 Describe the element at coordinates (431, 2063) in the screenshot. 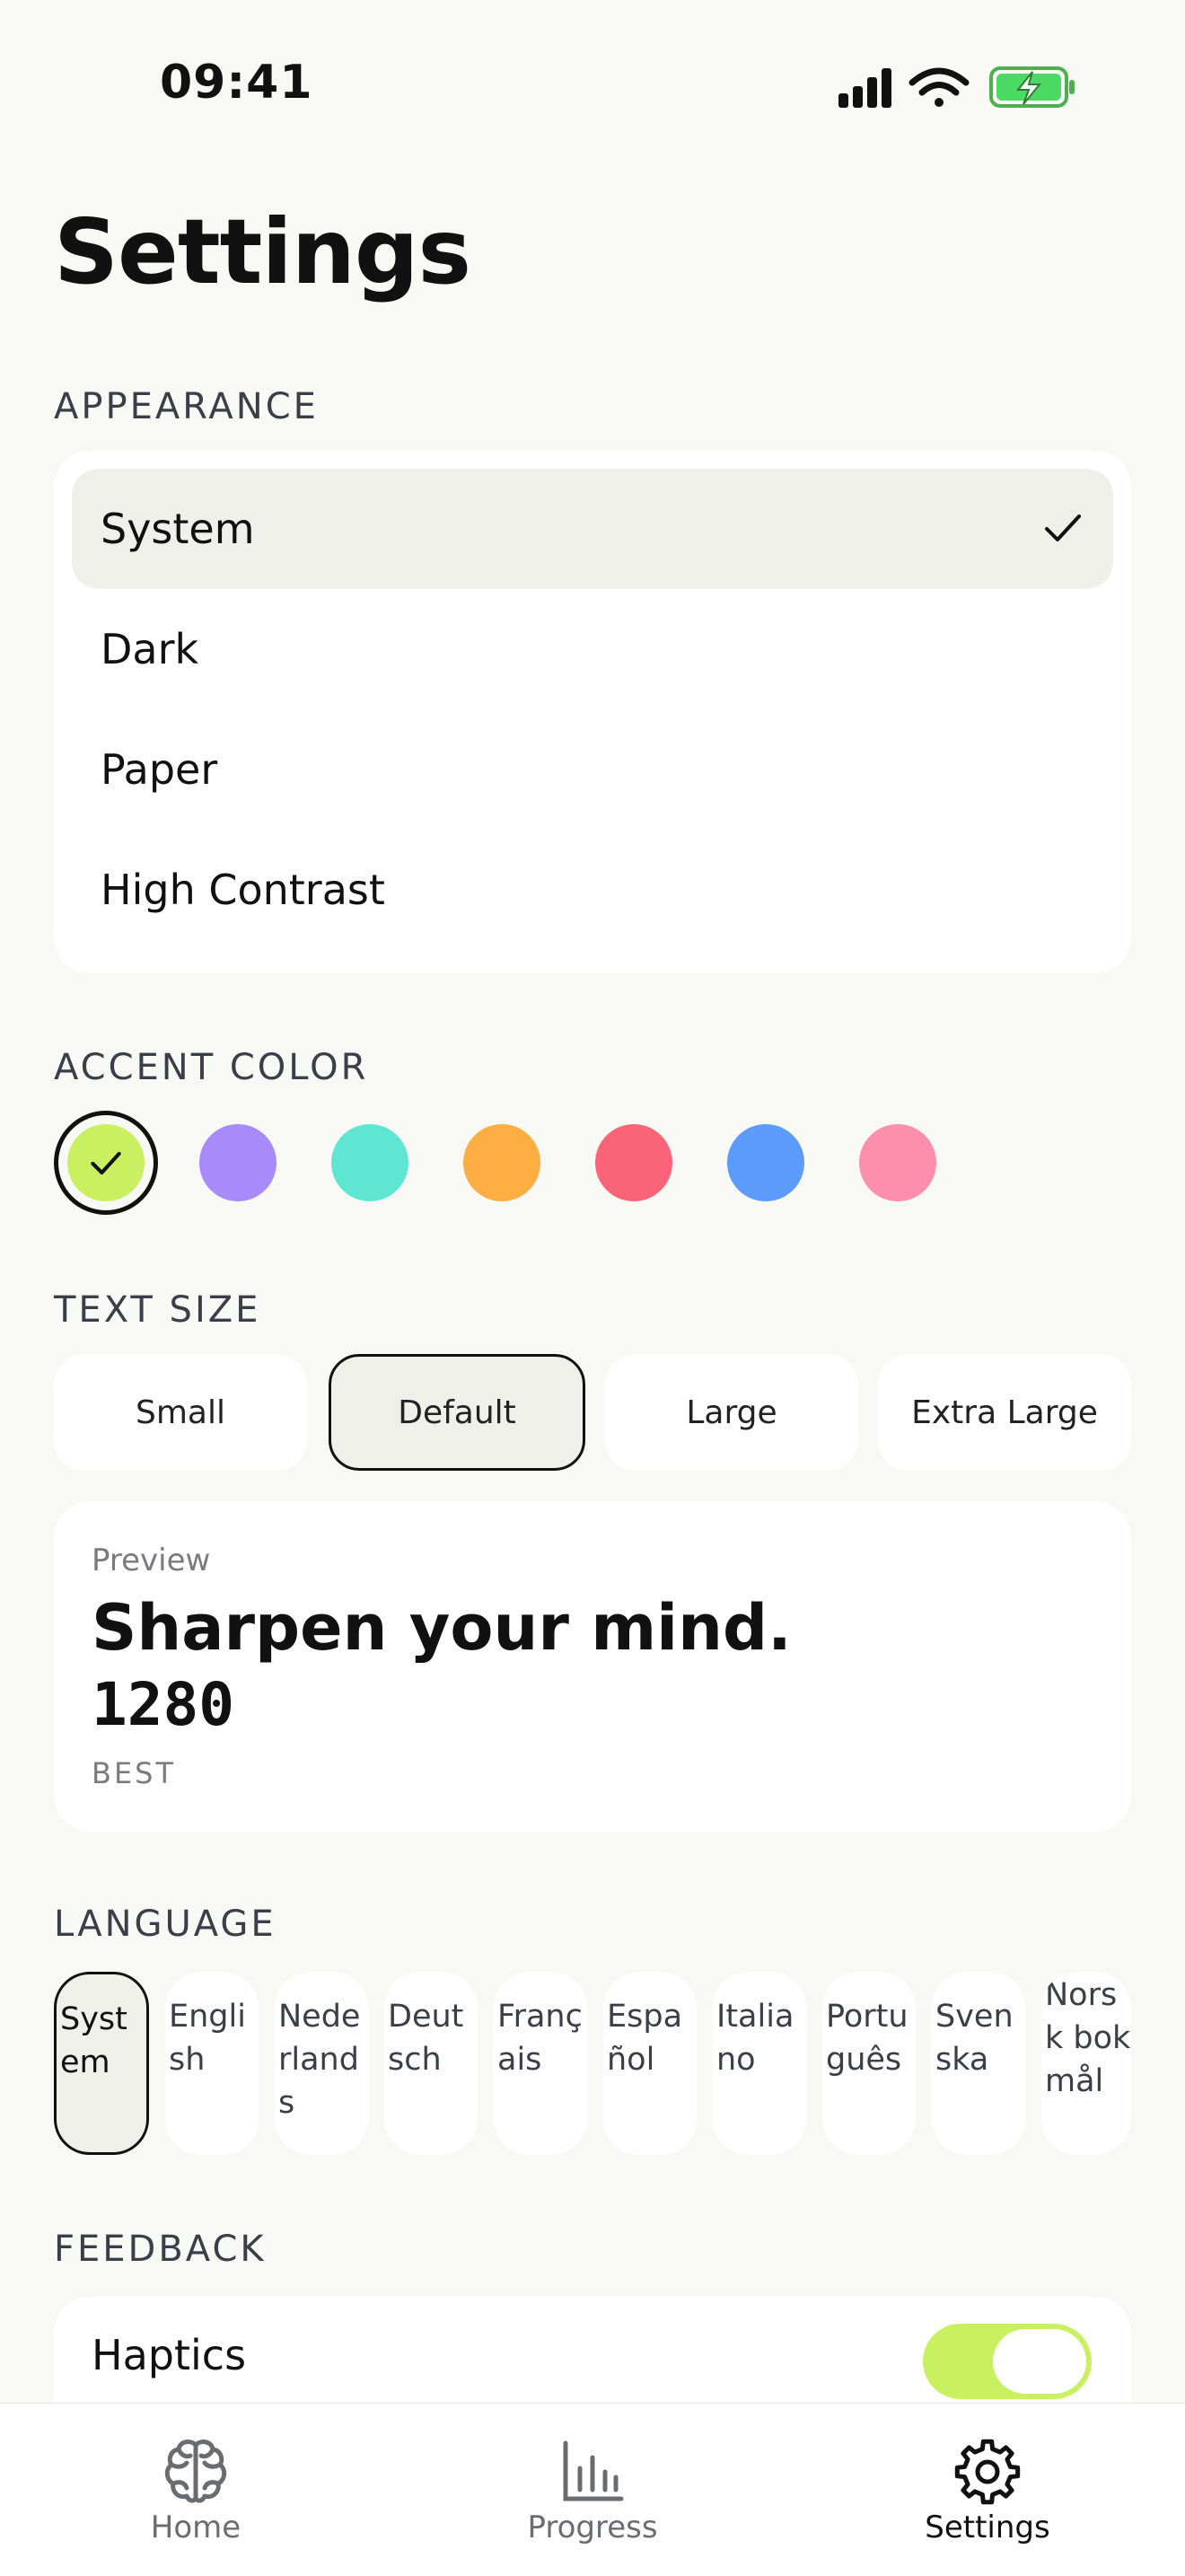

I see `language-chip-deutsch: Deutsch` at that location.